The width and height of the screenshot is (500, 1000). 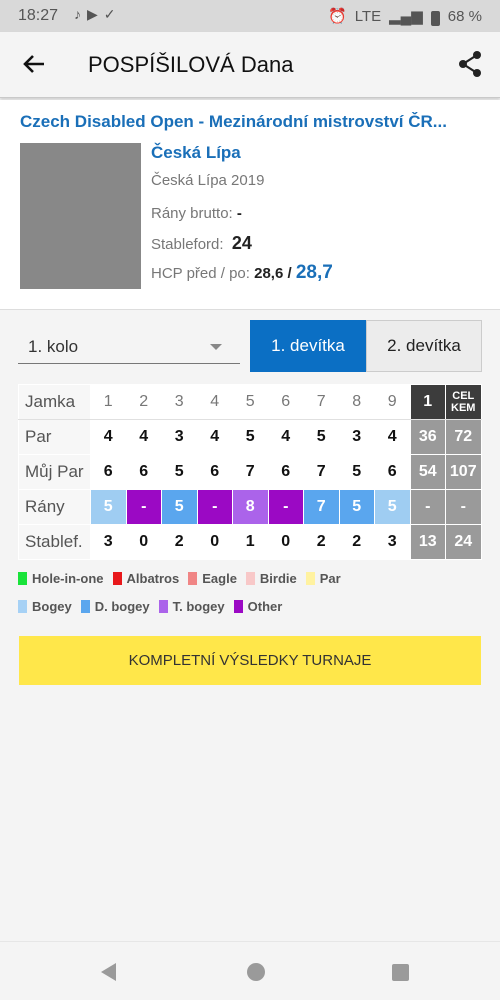 What do you see at coordinates (406, 16) in the screenshot?
I see `signal-icon: ▂▄▆` at bounding box center [406, 16].